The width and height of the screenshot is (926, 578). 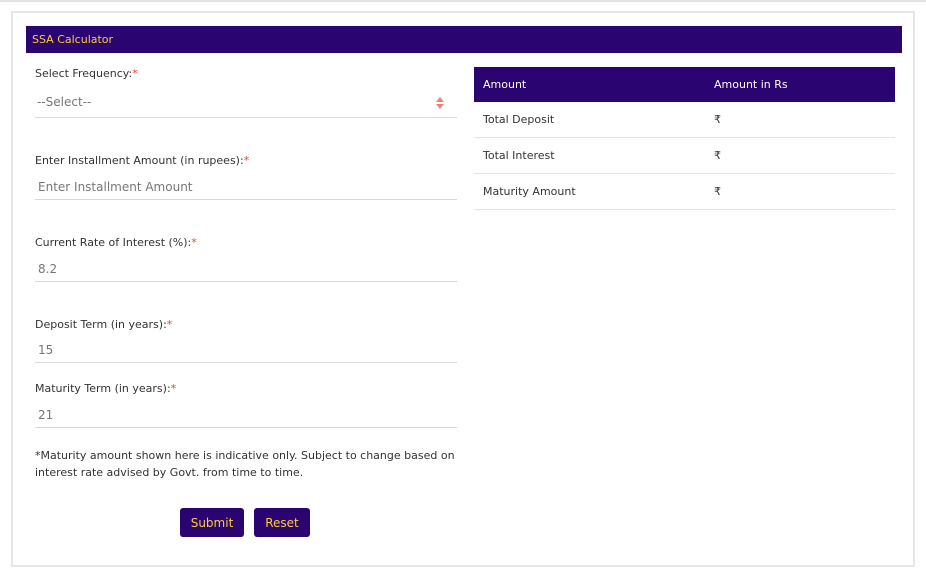 What do you see at coordinates (440, 103) in the screenshot?
I see `sort-arrows-icon` at bounding box center [440, 103].